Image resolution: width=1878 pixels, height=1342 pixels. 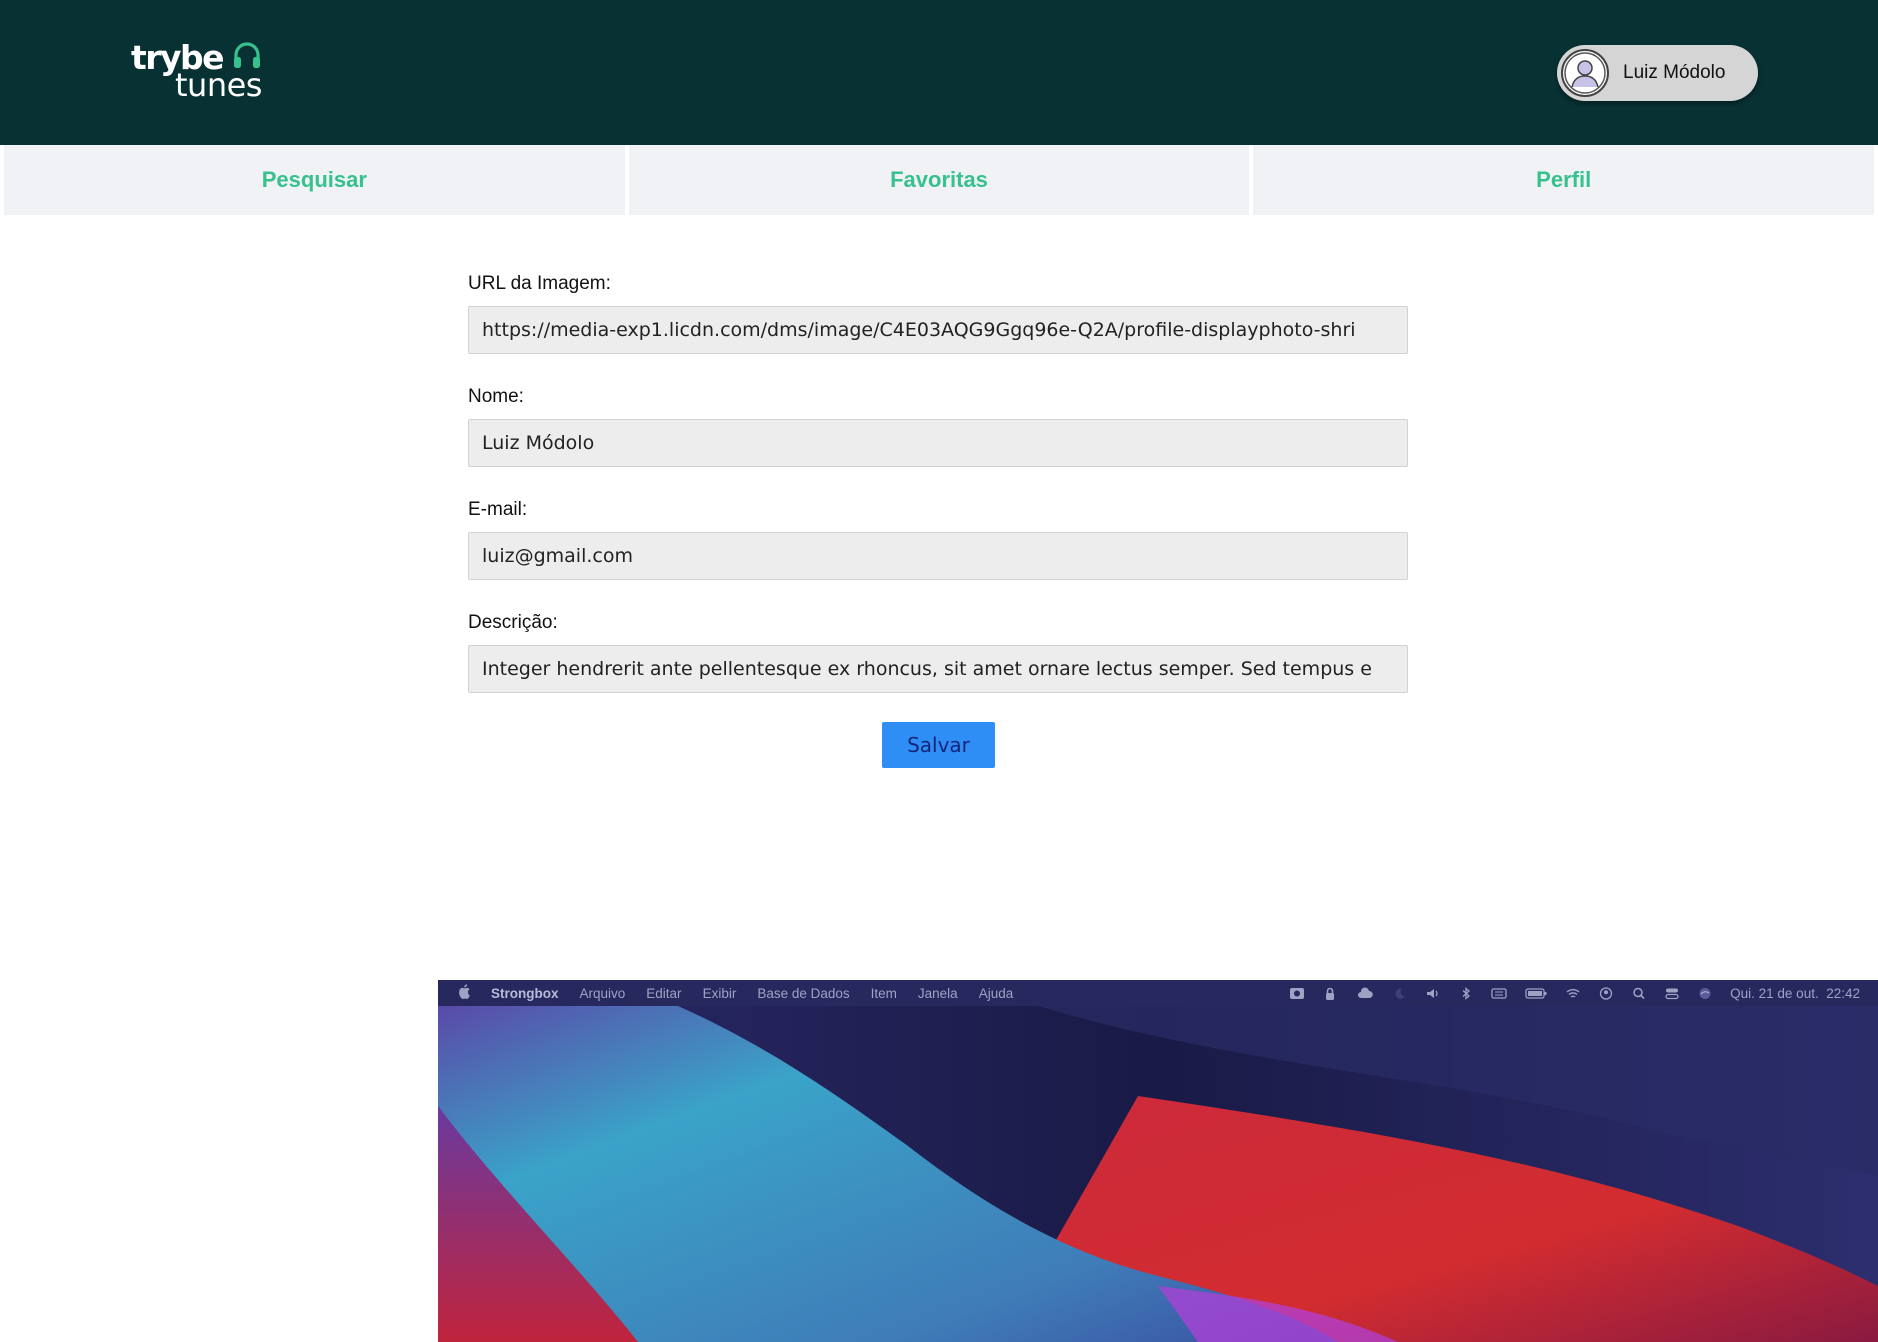 What do you see at coordinates (464, 993) in the screenshot?
I see `apple-icon` at bounding box center [464, 993].